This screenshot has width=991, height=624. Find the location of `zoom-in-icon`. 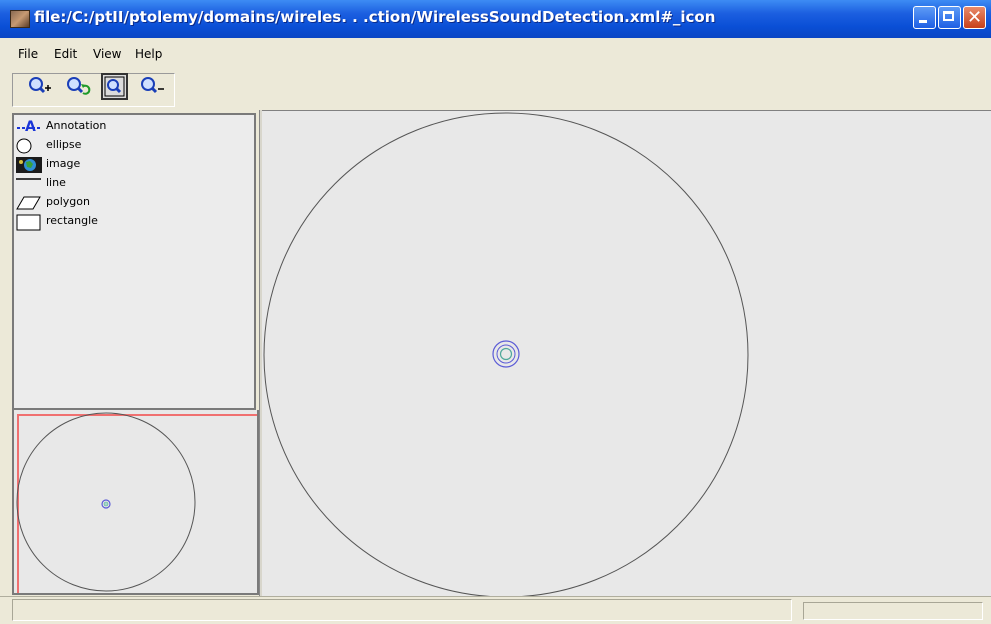

zoom-in-icon is located at coordinates (40, 85).